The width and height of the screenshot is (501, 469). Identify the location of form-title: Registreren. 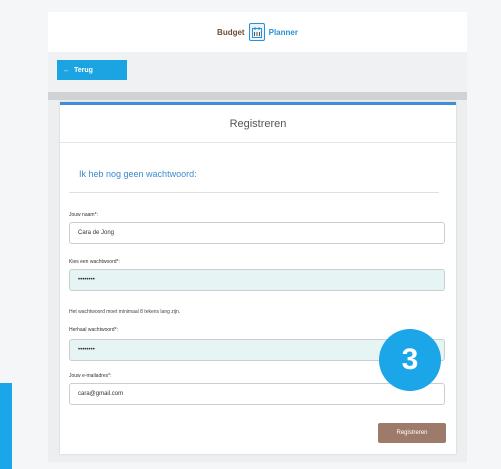
(258, 124).